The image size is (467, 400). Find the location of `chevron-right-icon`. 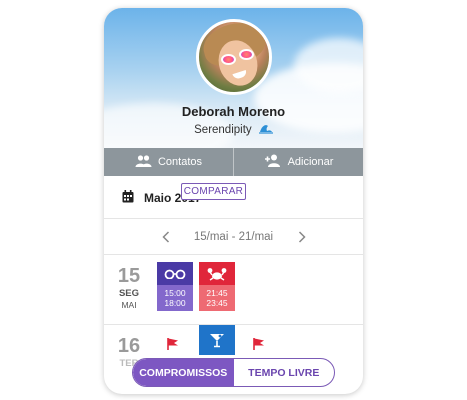

chevron-right-icon is located at coordinates (302, 237).